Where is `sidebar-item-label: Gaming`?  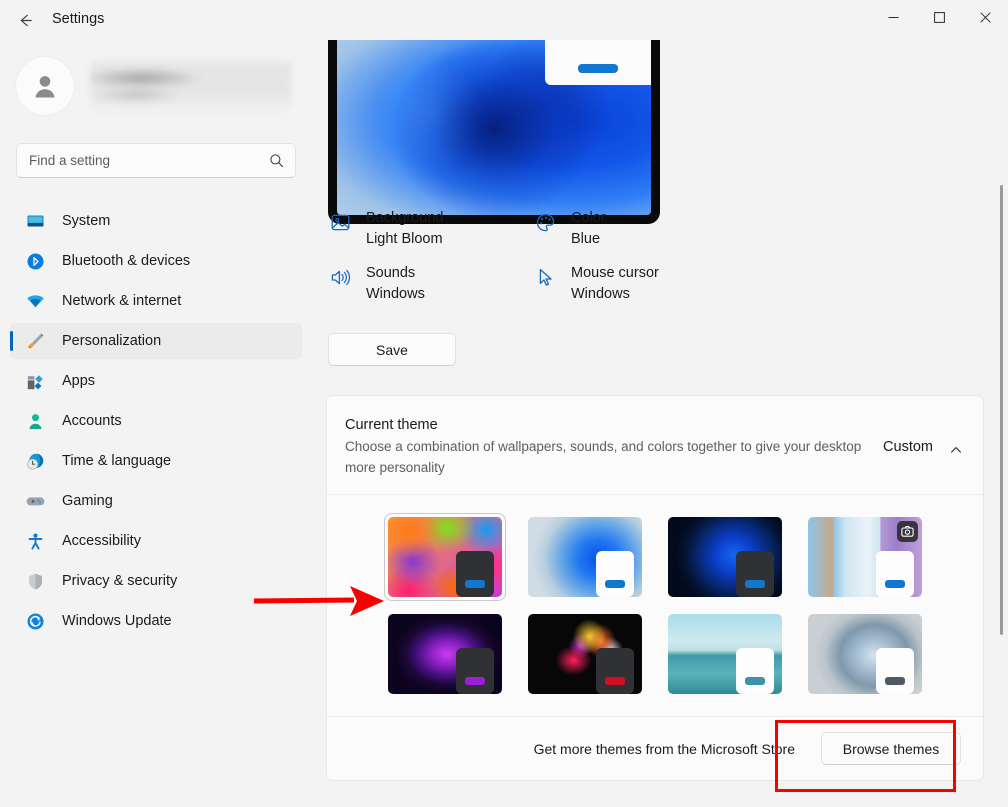 sidebar-item-label: Gaming is located at coordinates (87, 501).